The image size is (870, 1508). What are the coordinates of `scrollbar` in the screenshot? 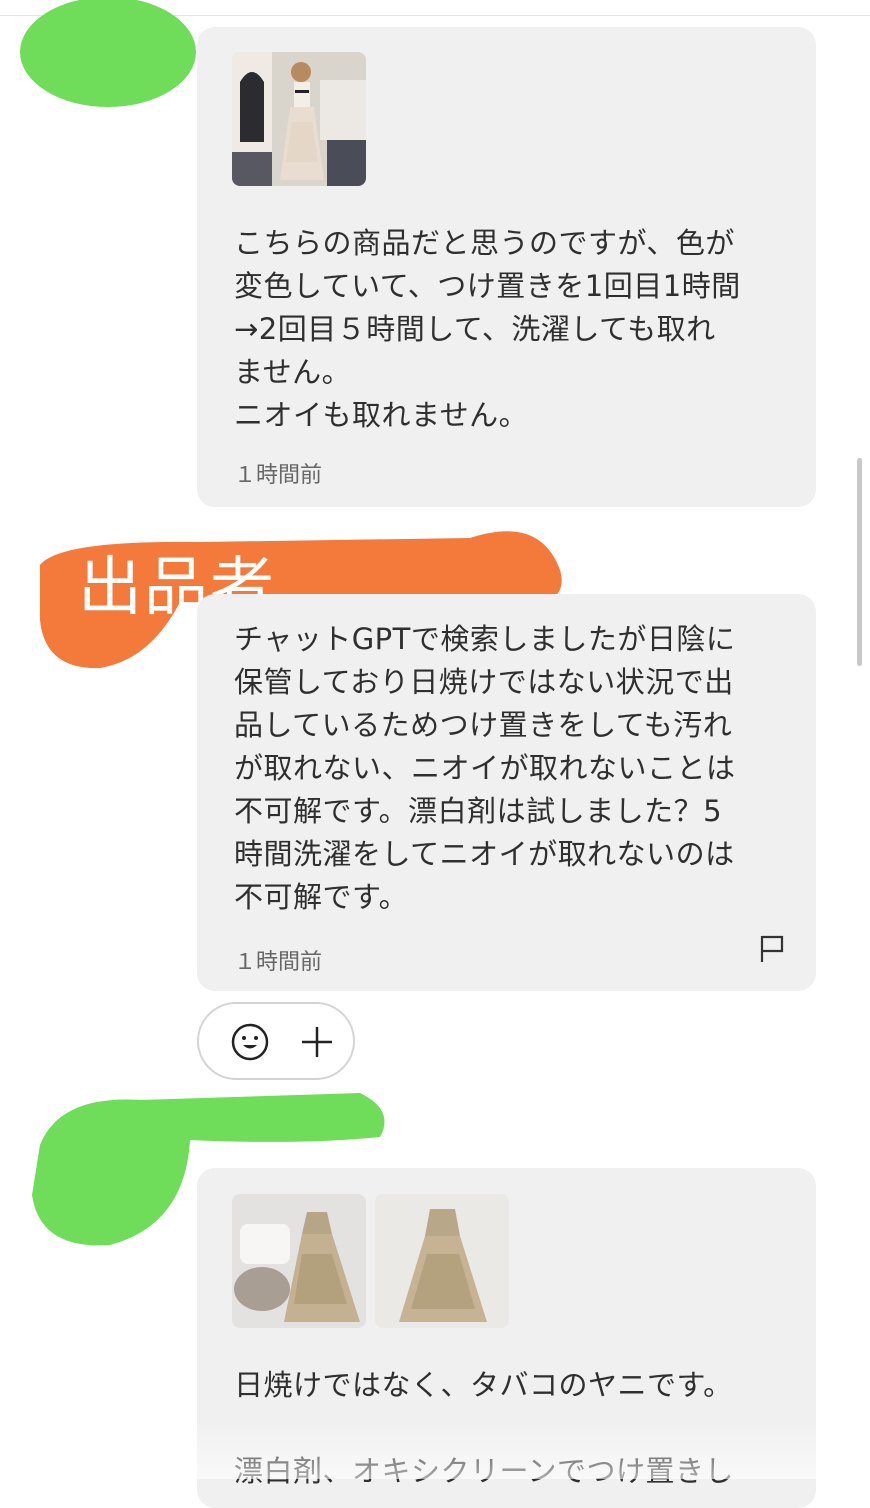 It's located at (859, 562).